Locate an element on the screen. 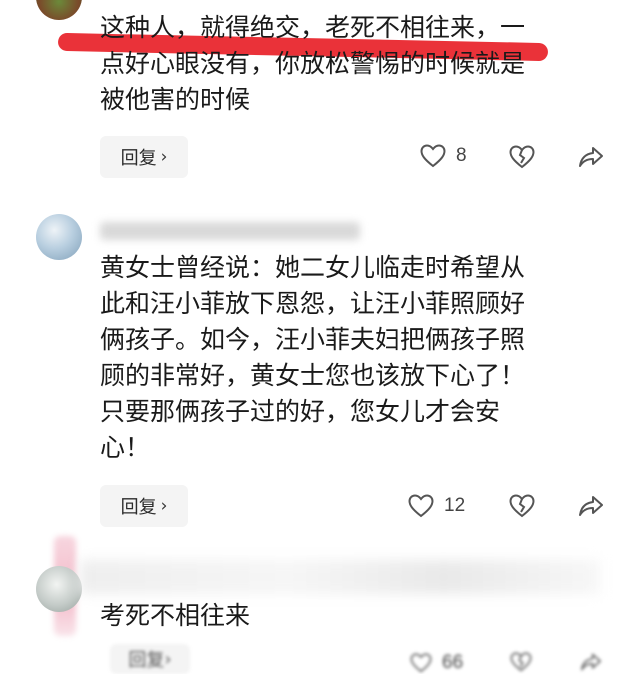 This screenshot has height=674, width=640. comment-line: 只要那俩孩子过的好，您女儿才会安 is located at coordinates (300, 411).